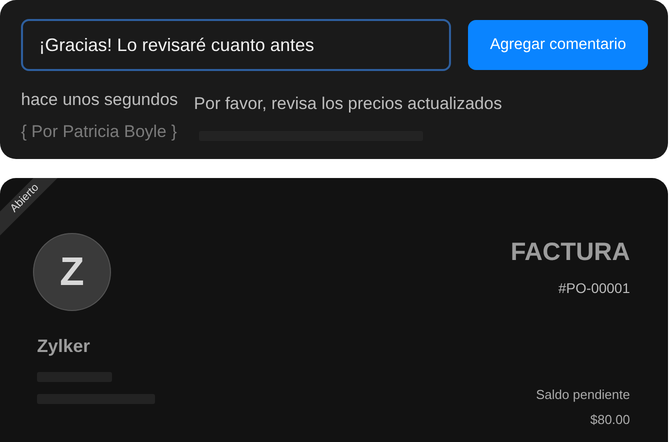 The width and height of the screenshot is (670, 442). Describe the element at coordinates (99, 100) in the screenshot. I see `comment-time: hace unos segundos` at that location.